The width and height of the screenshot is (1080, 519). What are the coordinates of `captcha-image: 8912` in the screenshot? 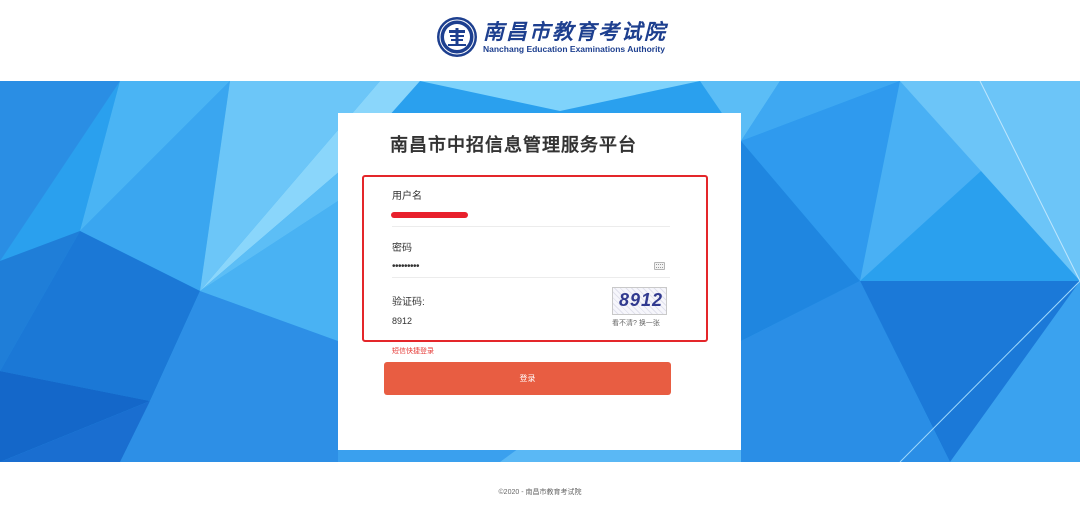 It's located at (639, 301).